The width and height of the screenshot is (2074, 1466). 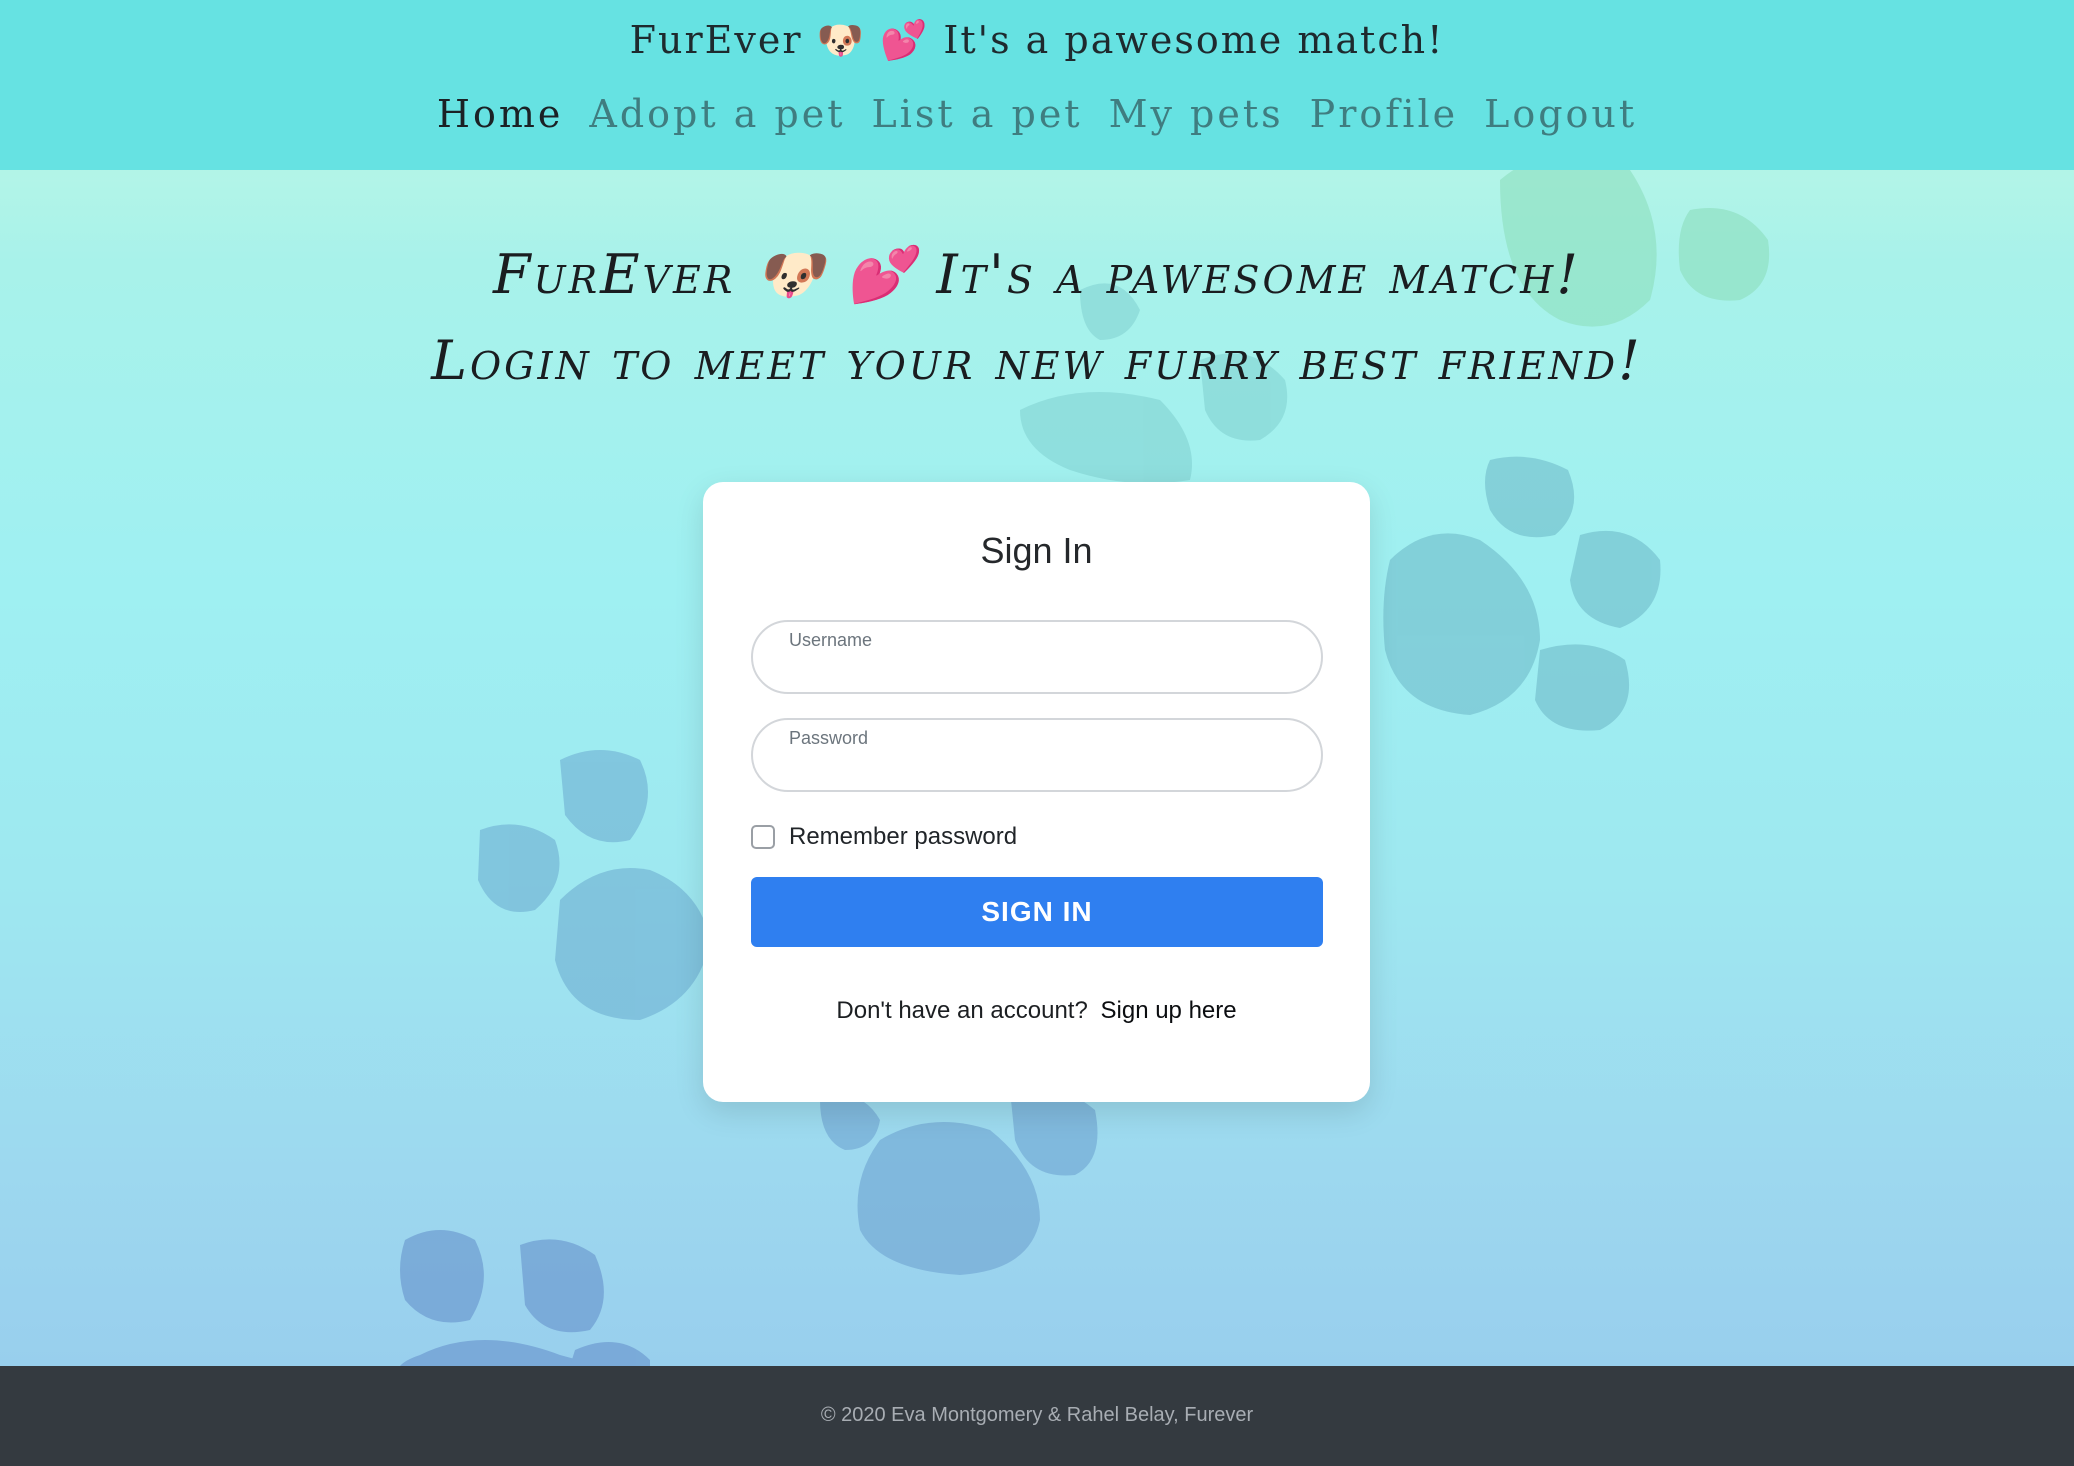 I want to click on signup-prompt: Don't have an account? Sign up here, so click(x=1036, y=1011).